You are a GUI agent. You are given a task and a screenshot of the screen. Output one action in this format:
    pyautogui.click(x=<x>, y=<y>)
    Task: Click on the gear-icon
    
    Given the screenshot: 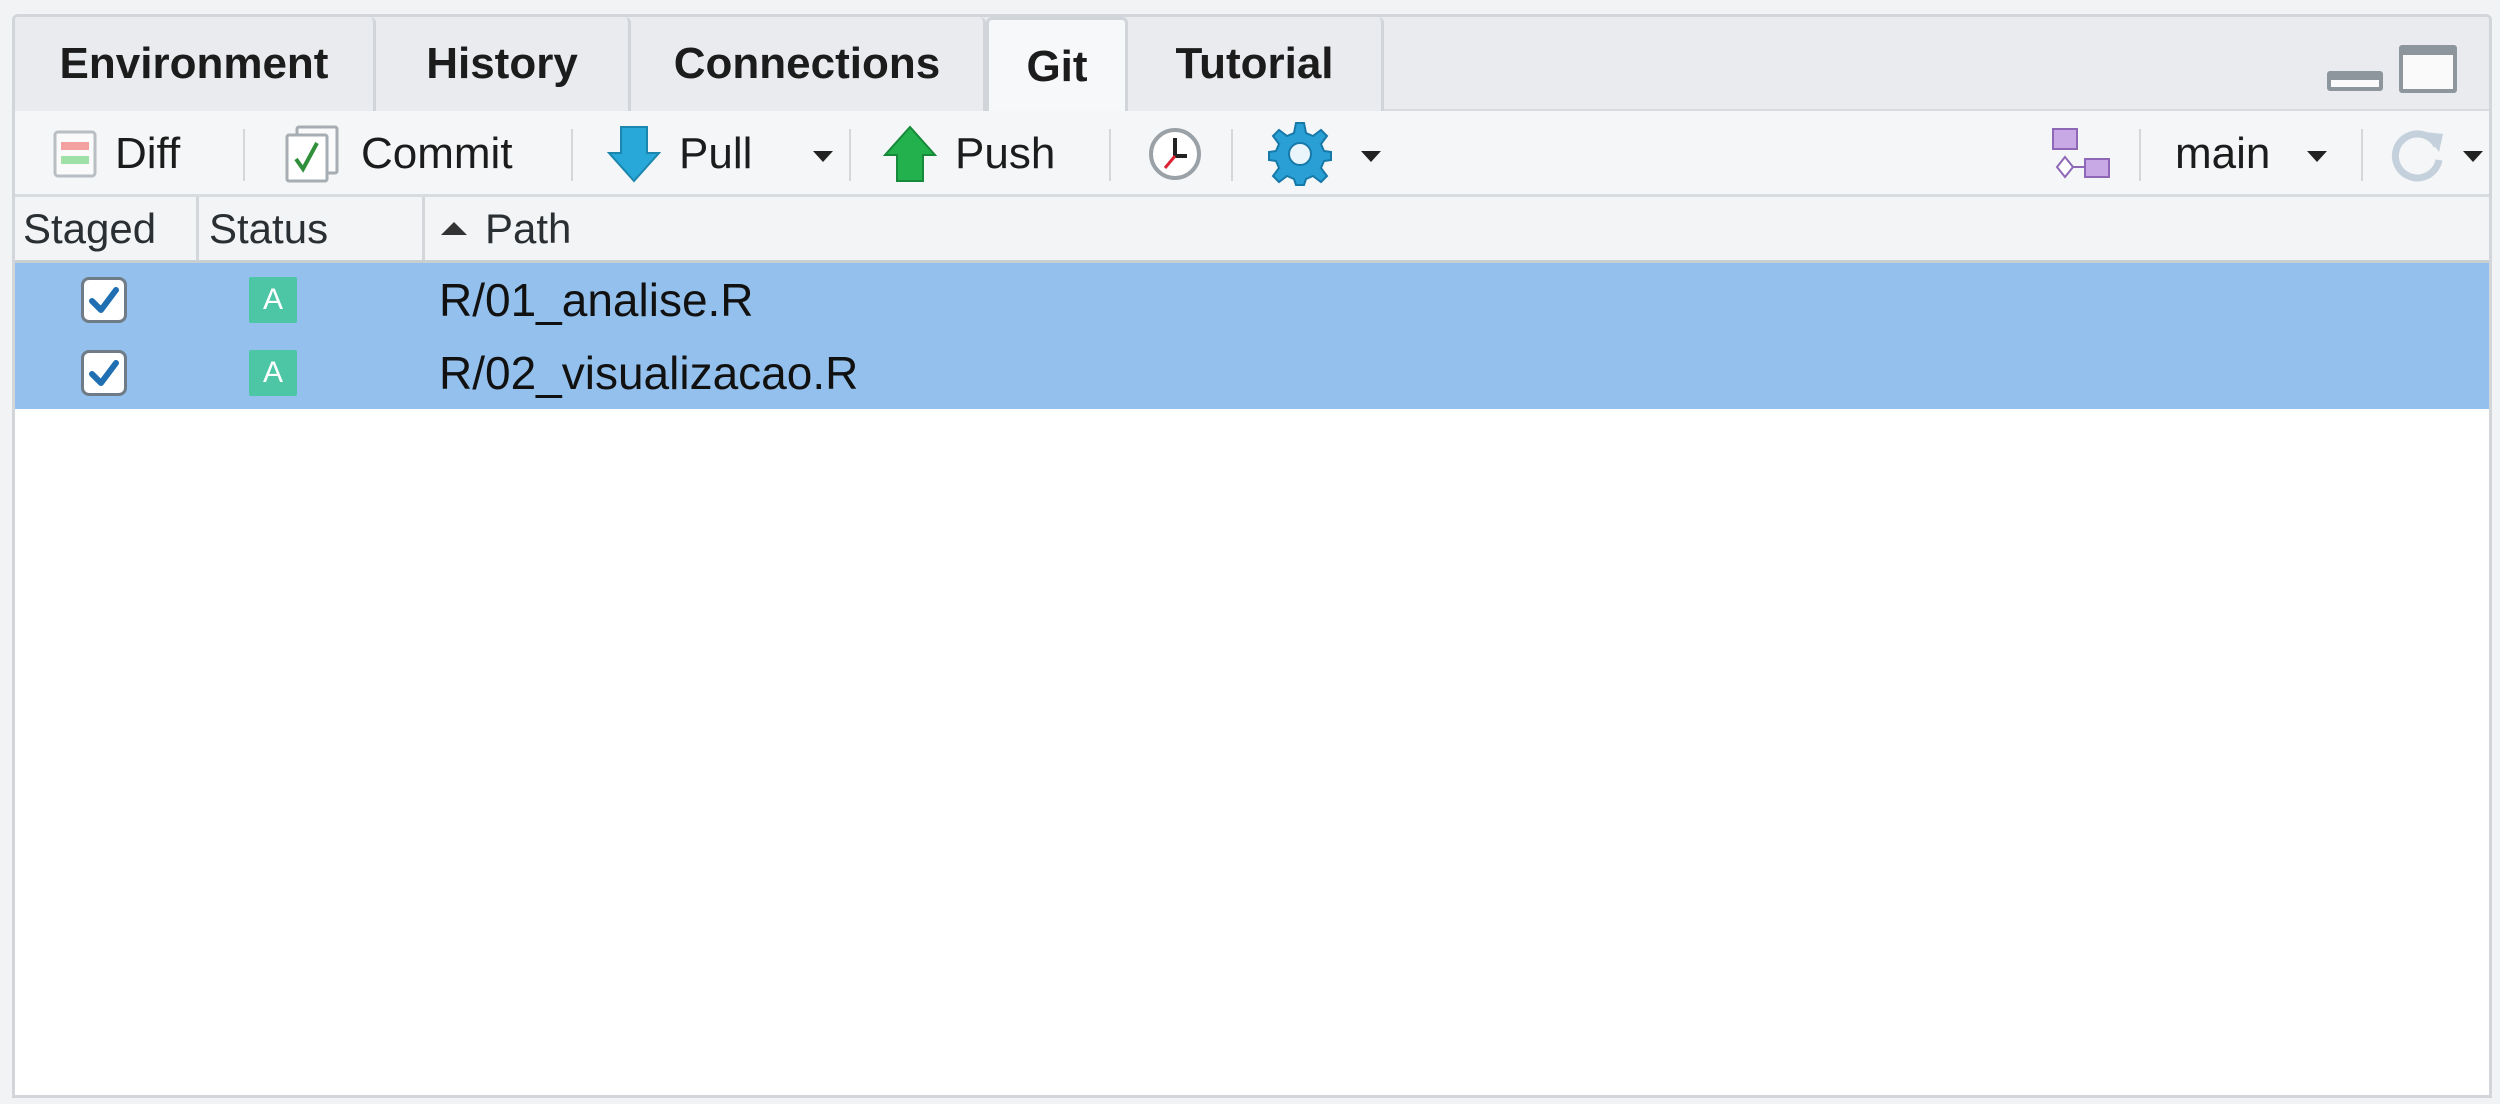 What is the action you would take?
    pyautogui.click(x=1300, y=154)
    